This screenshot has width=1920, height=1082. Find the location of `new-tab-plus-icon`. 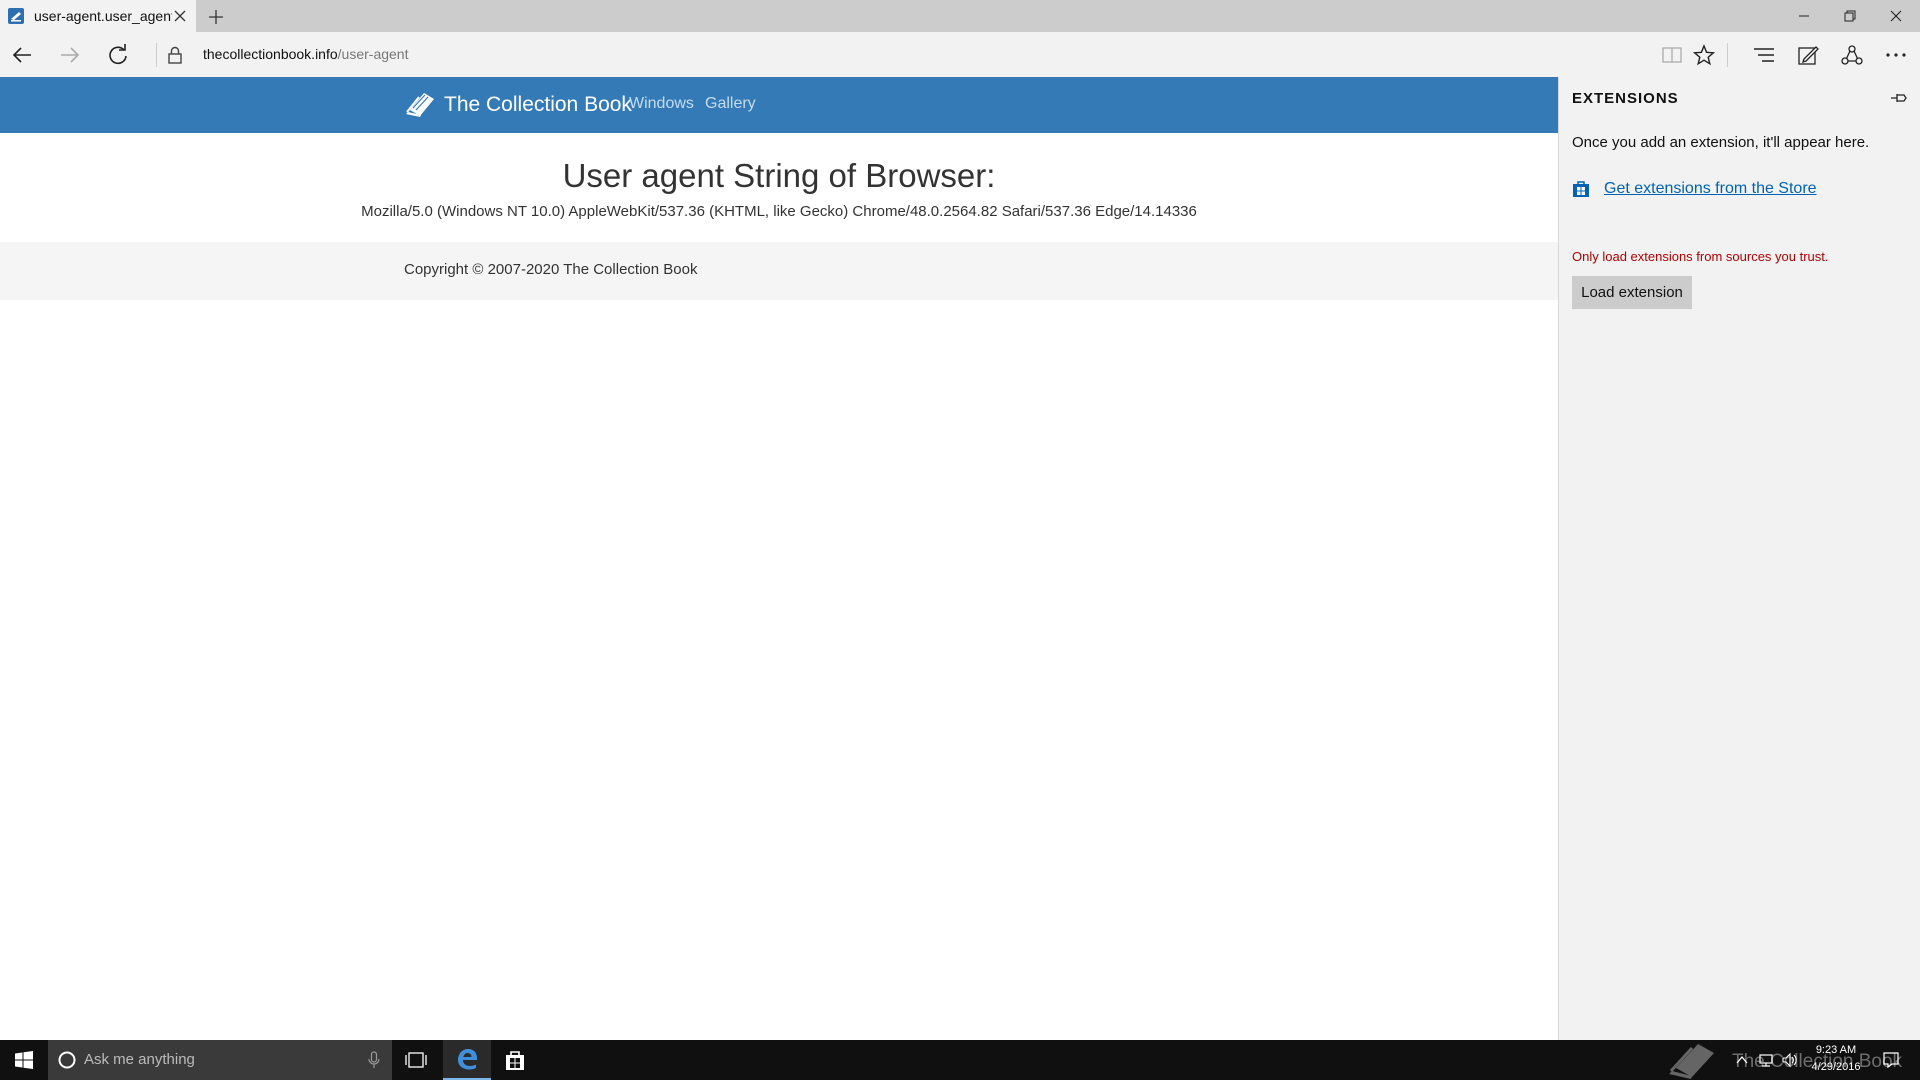

new-tab-plus-icon is located at coordinates (216, 17).